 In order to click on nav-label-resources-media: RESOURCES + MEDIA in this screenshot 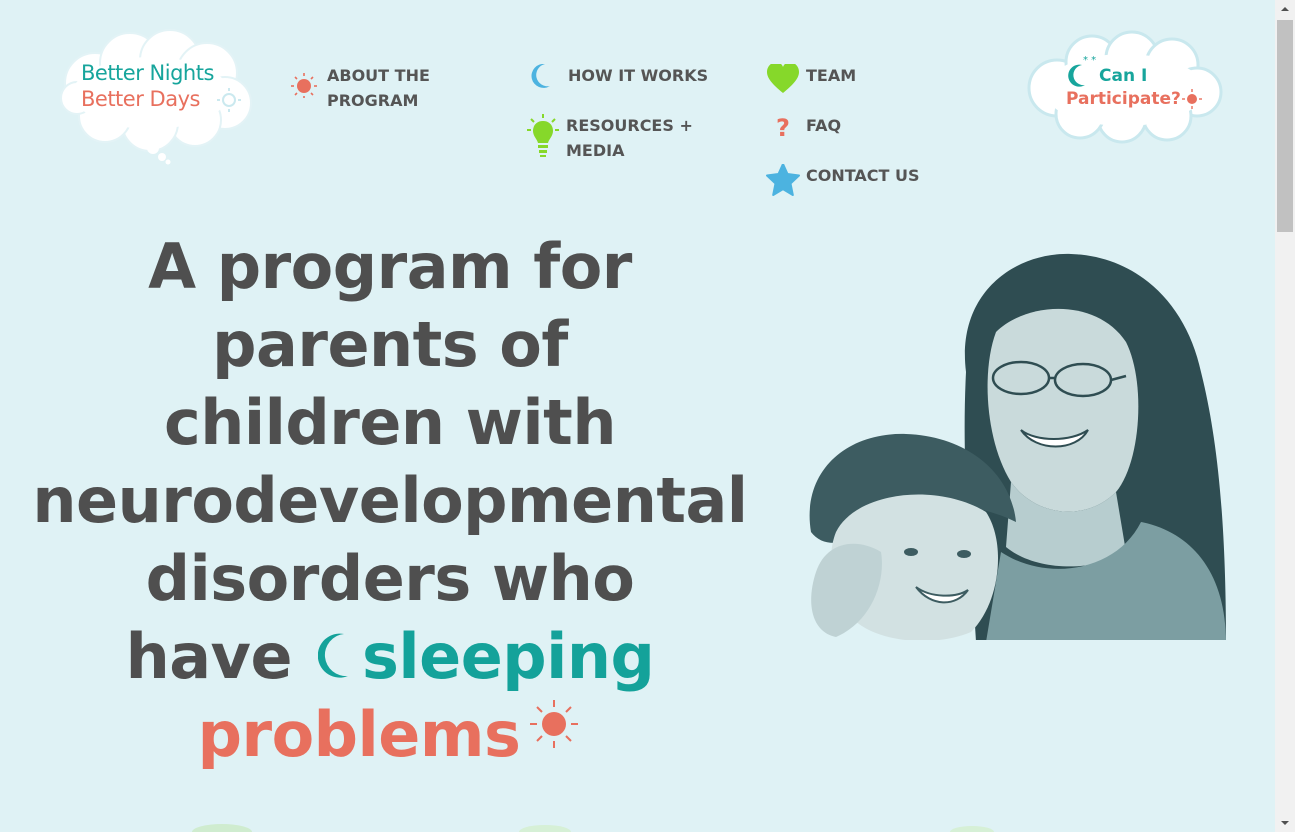, I will do `click(629, 138)`.